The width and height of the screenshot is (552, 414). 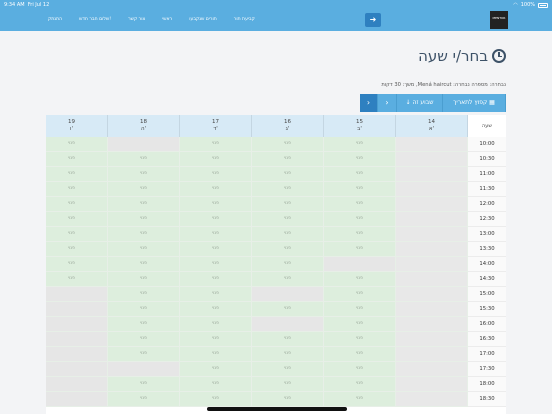 I want to click on nav-link: קביעת תור, so click(x=244, y=19).